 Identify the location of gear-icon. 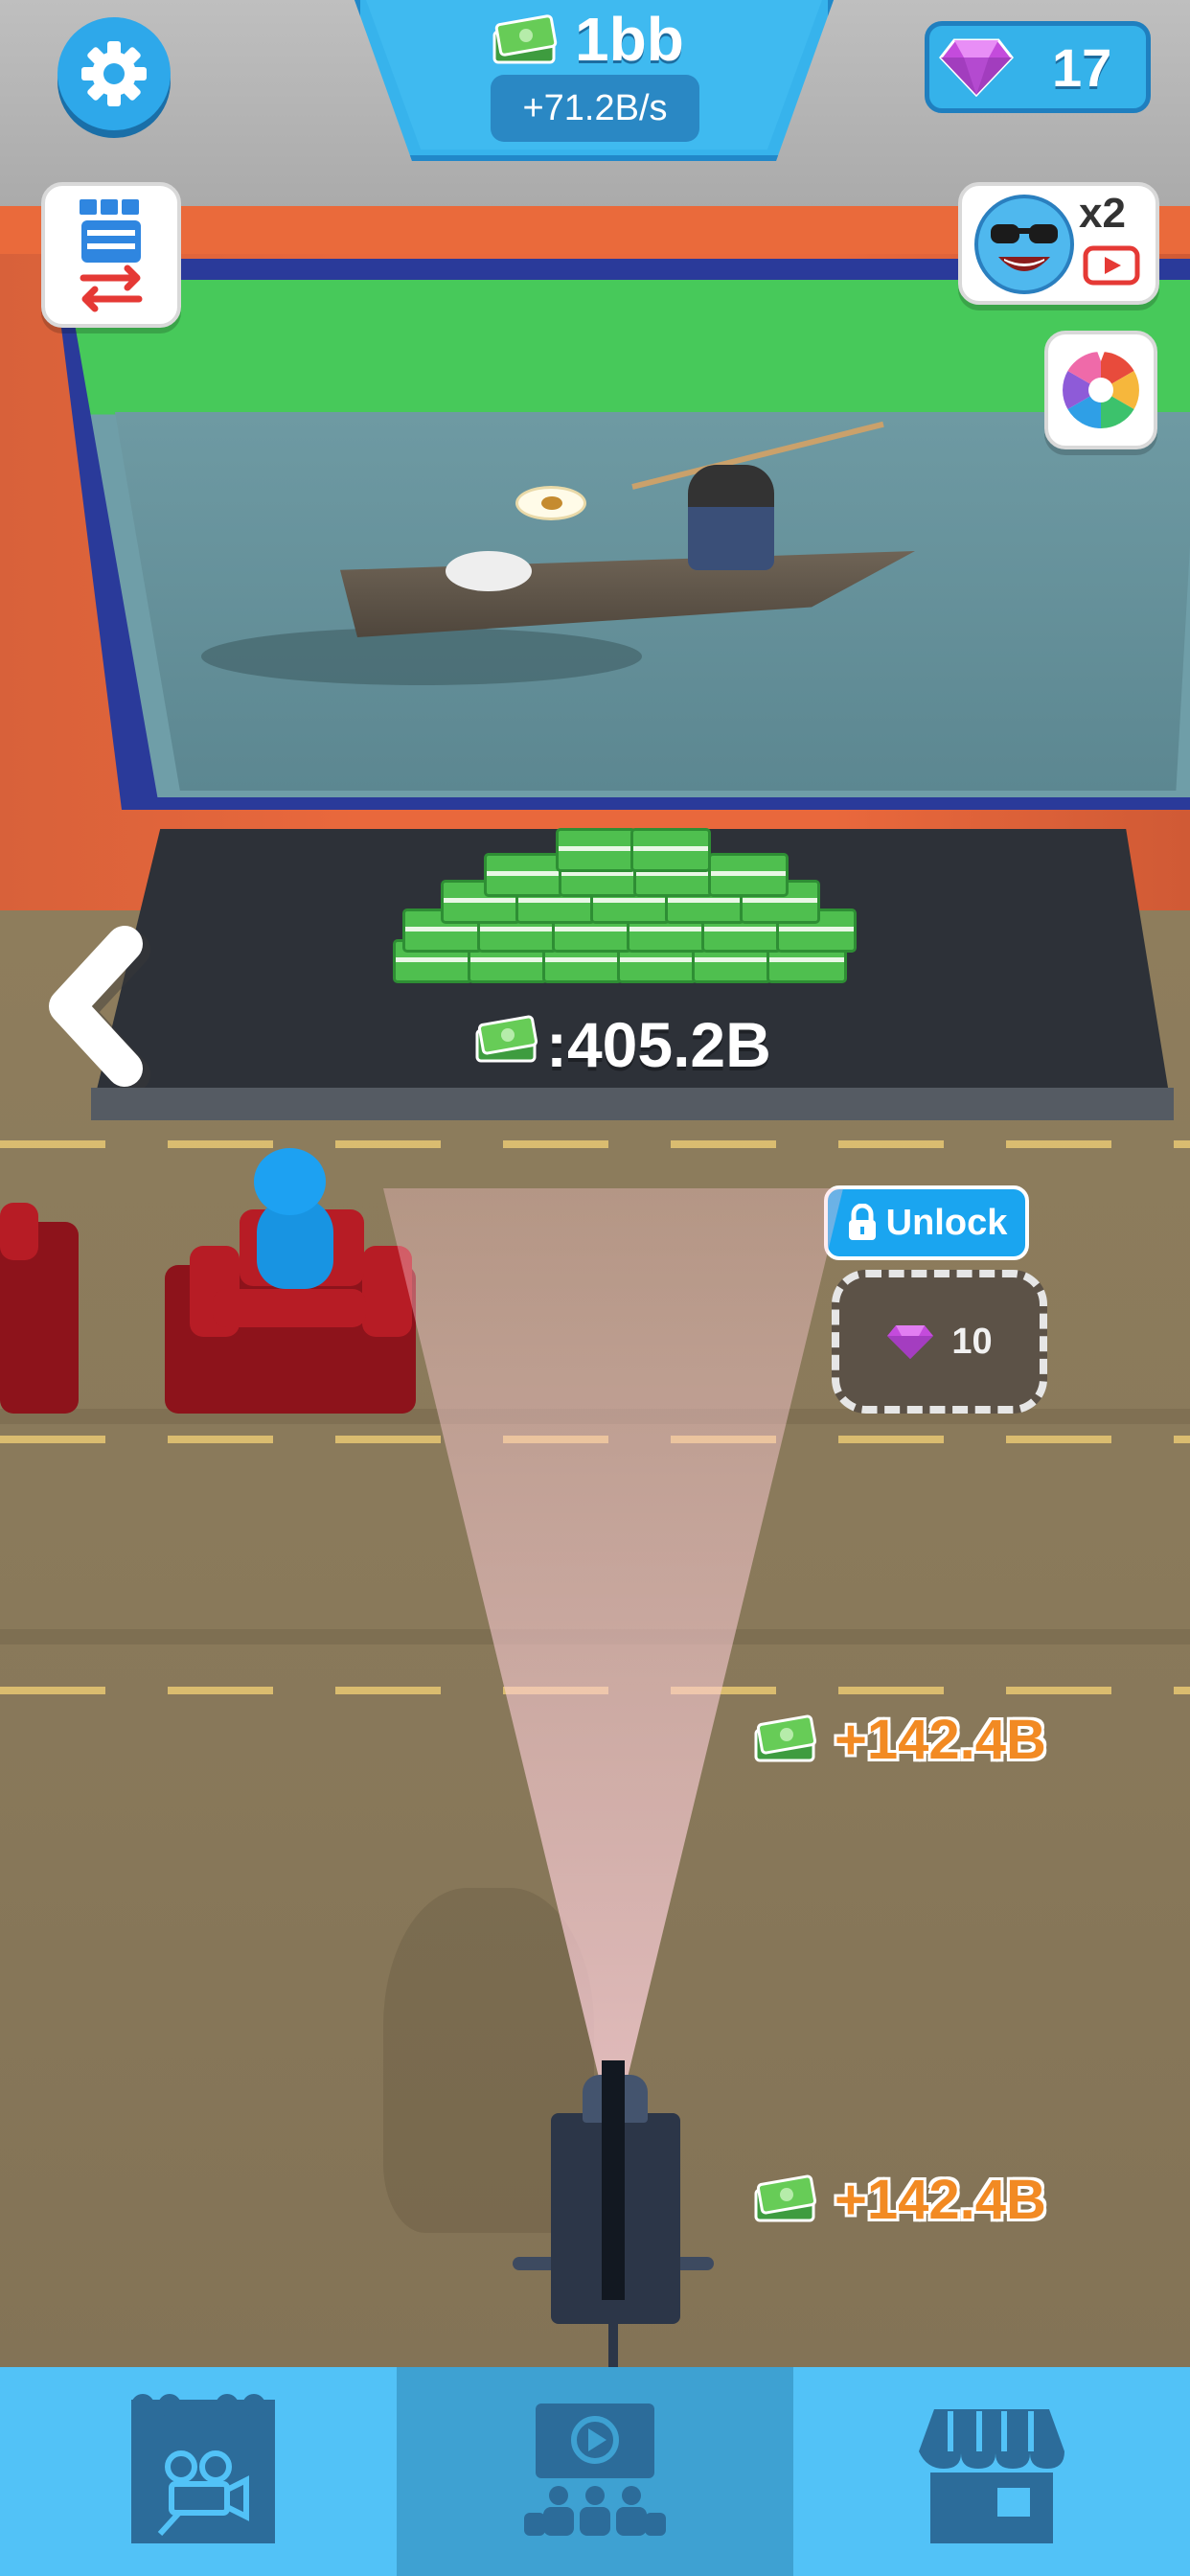
(114, 73).